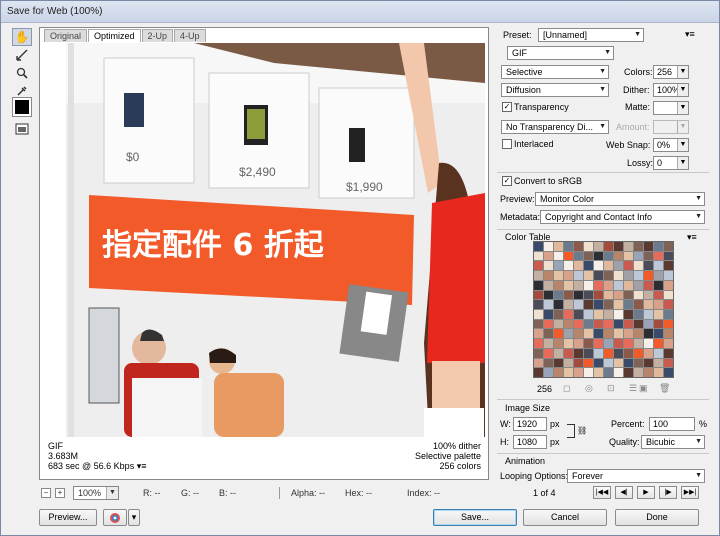 This screenshot has width=720, height=536. What do you see at coordinates (668, 492) in the screenshot?
I see `next-frame-button: |▶` at bounding box center [668, 492].